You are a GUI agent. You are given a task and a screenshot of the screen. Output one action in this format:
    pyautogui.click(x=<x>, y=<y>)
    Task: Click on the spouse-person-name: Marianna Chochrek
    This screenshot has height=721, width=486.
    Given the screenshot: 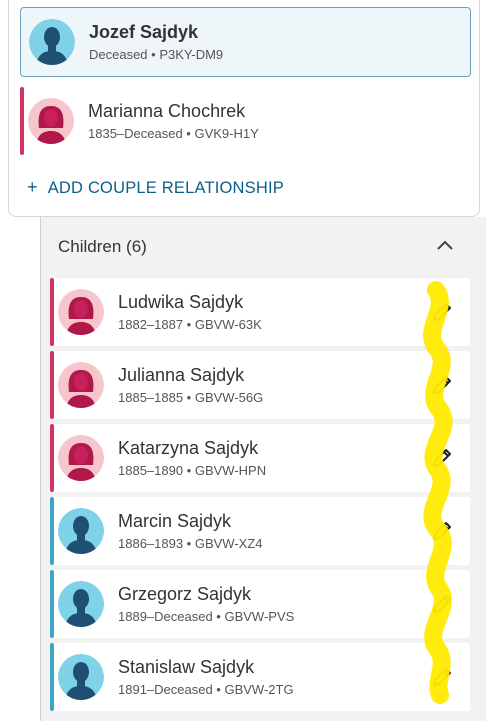 What is the action you would take?
    pyautogui.click(x=173, y=111)
    